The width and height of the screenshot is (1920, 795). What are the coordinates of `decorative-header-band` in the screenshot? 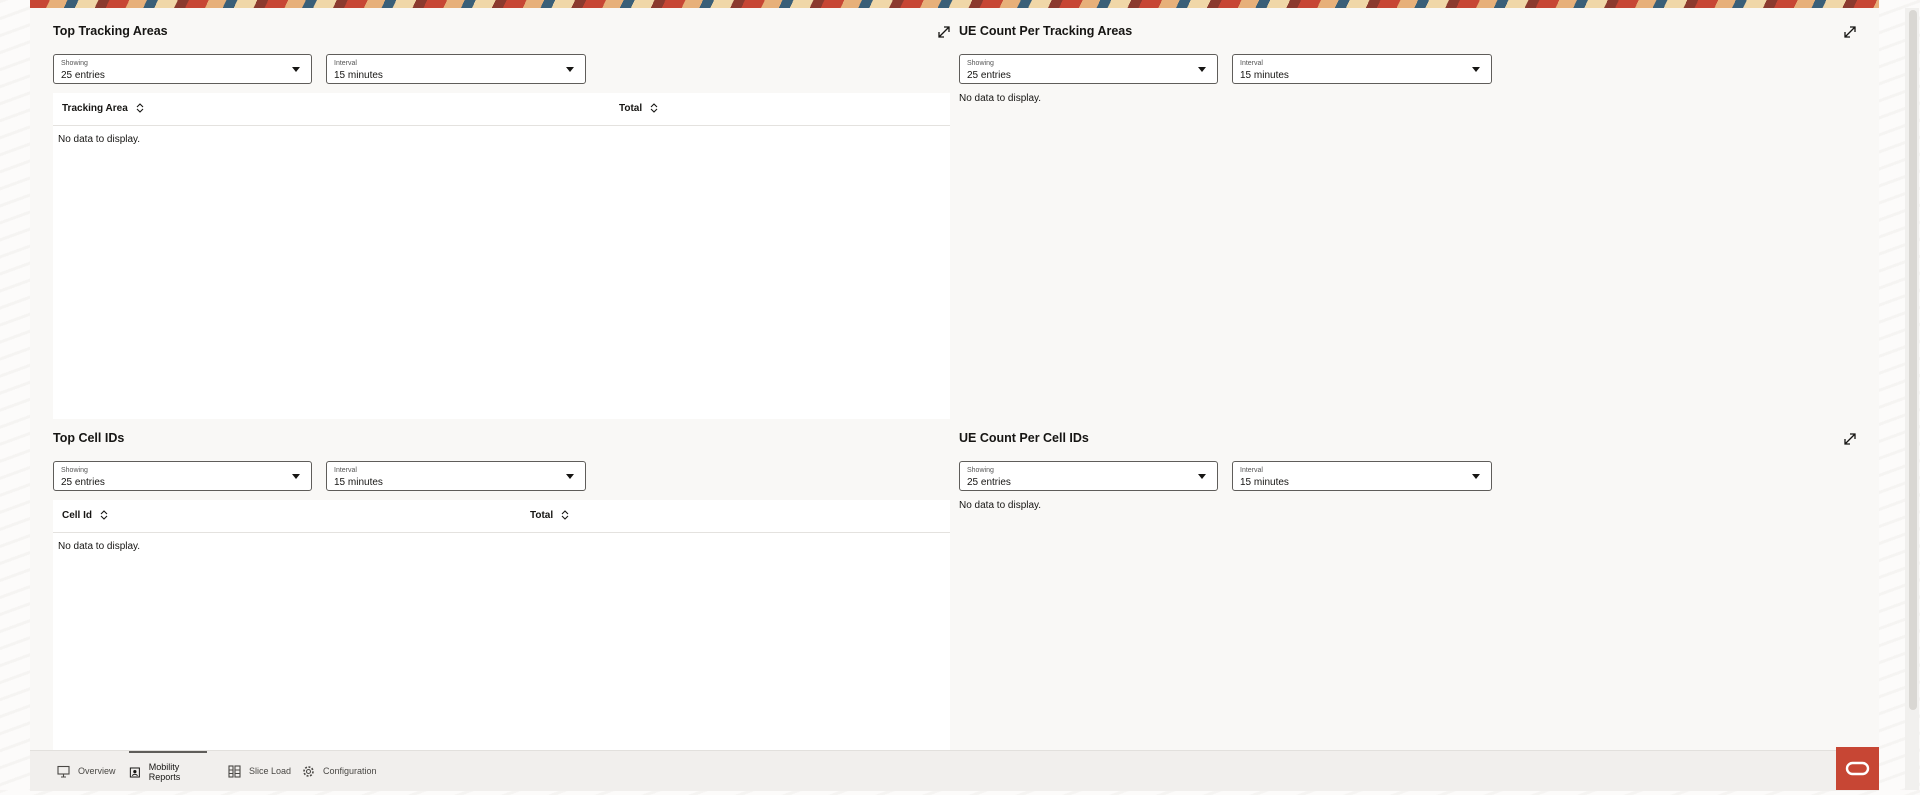 It's located at (954, 4).